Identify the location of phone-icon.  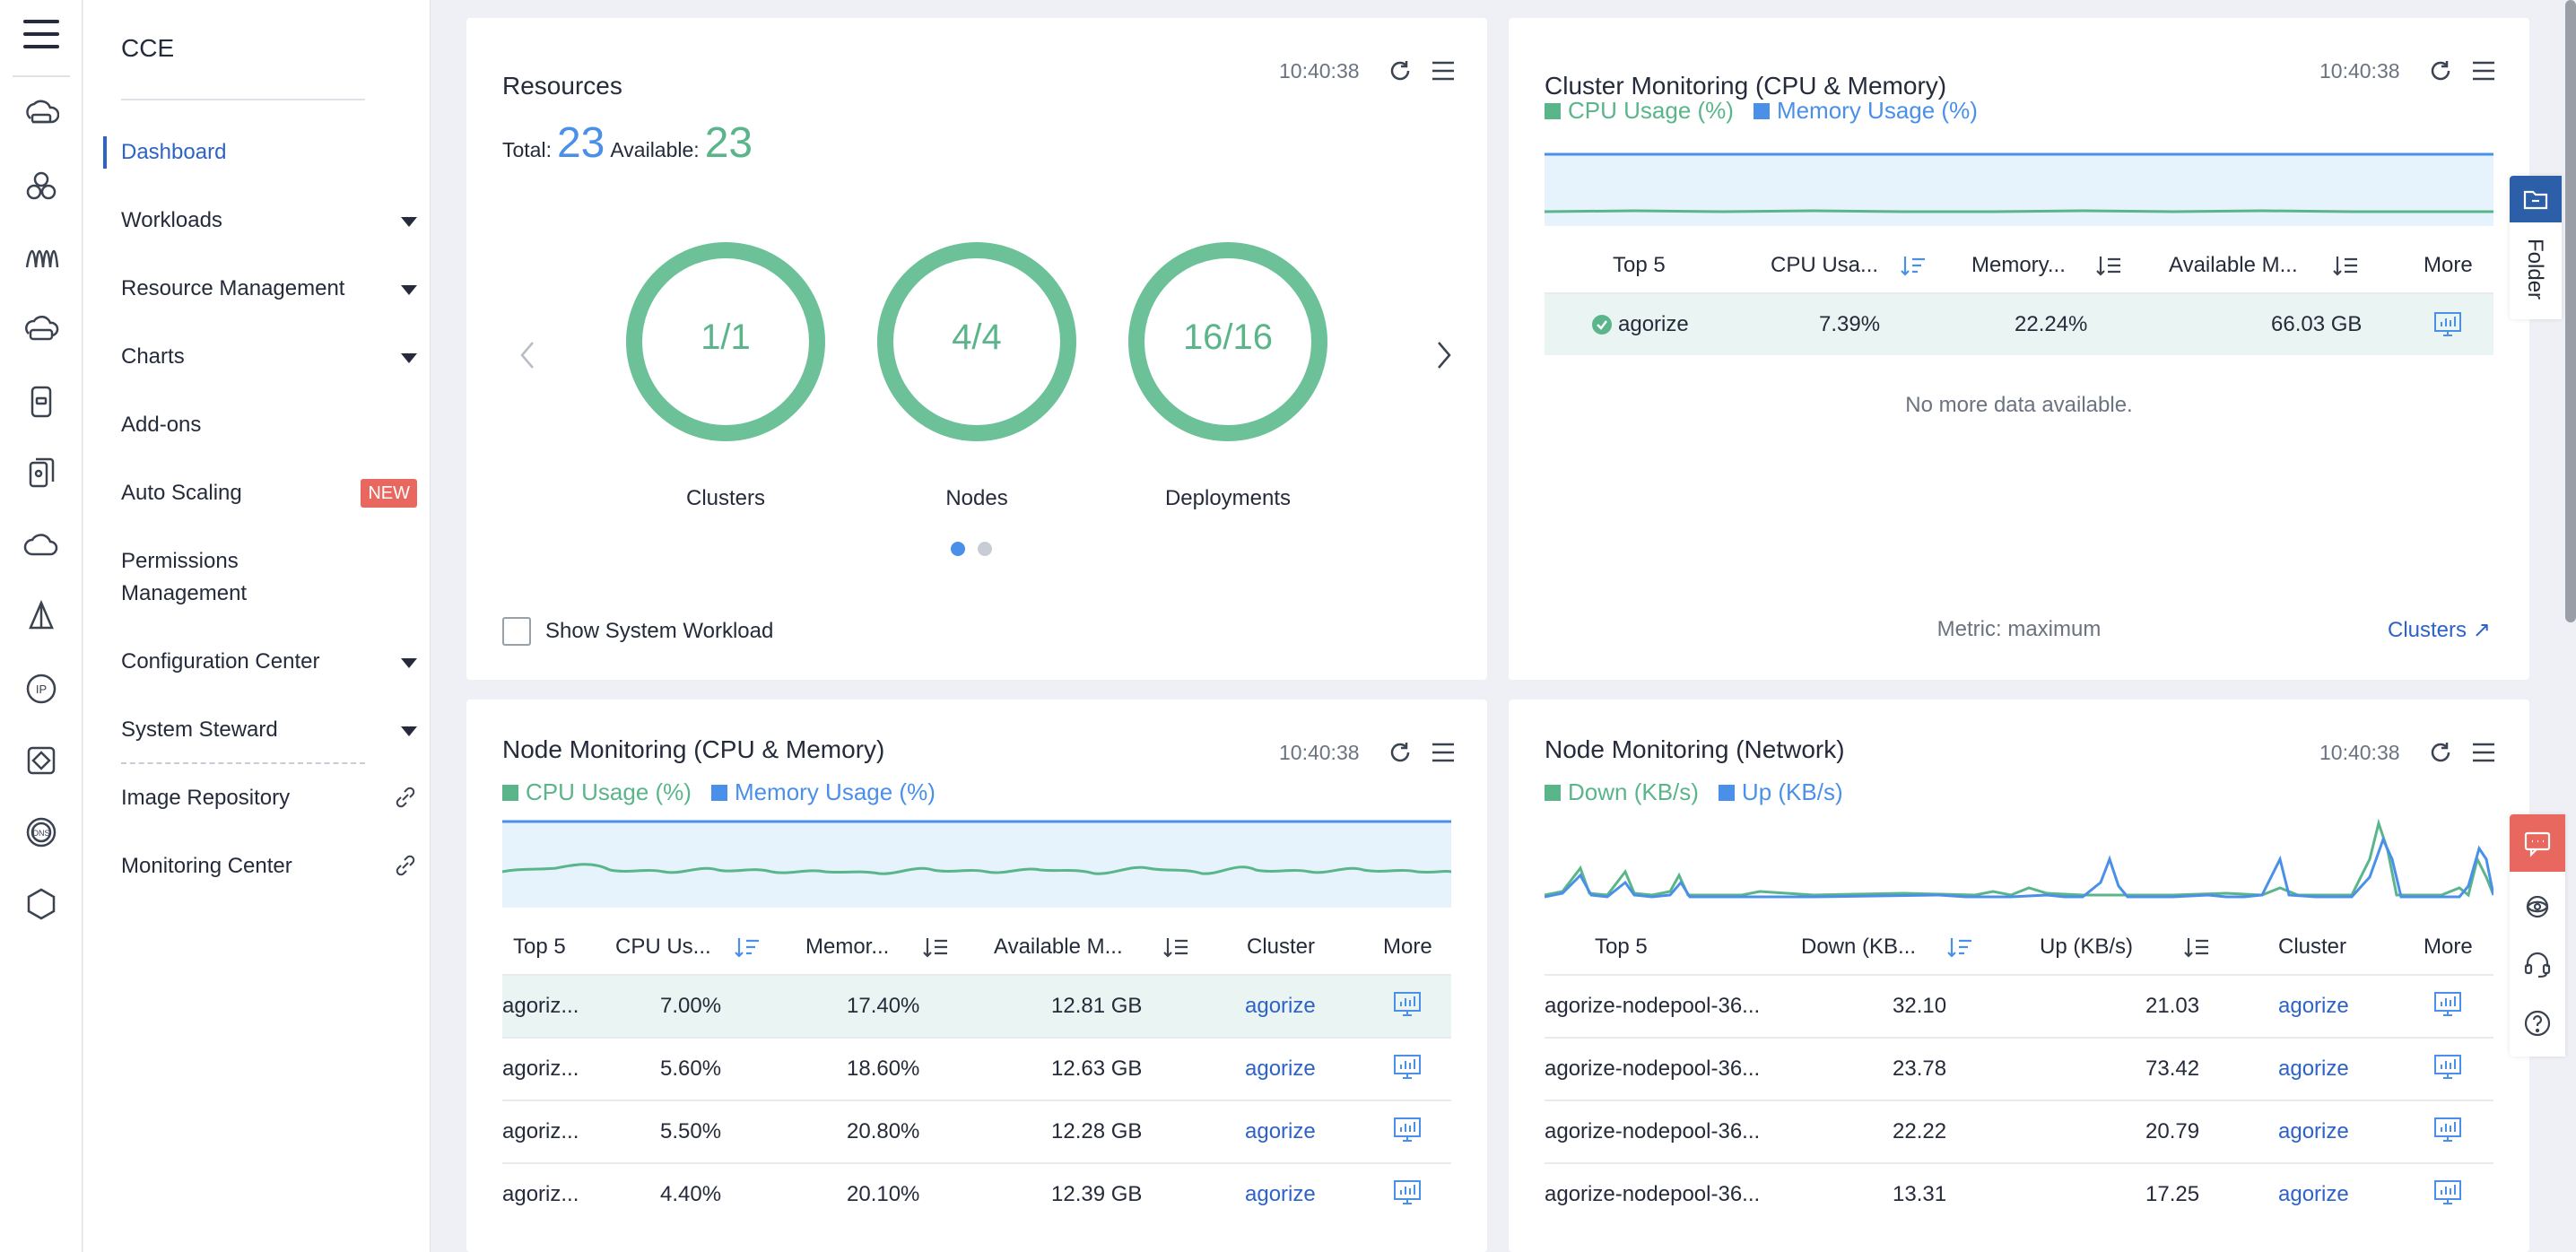
(41, 402).